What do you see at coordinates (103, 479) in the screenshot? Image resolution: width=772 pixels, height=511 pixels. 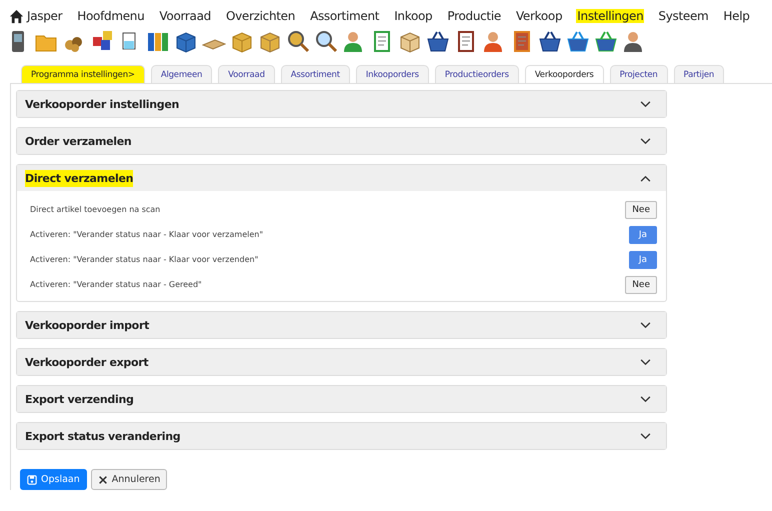 I see `close-icon` at bounding box center [103, 479].